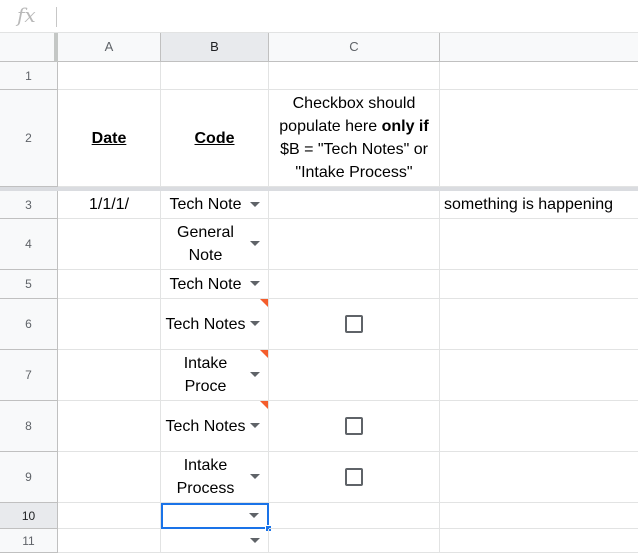 The width and height of the screenshot is (638, 553). Describe the element at coordinates (539, 426) in the screenshot. I see `cell-d8` at that location.